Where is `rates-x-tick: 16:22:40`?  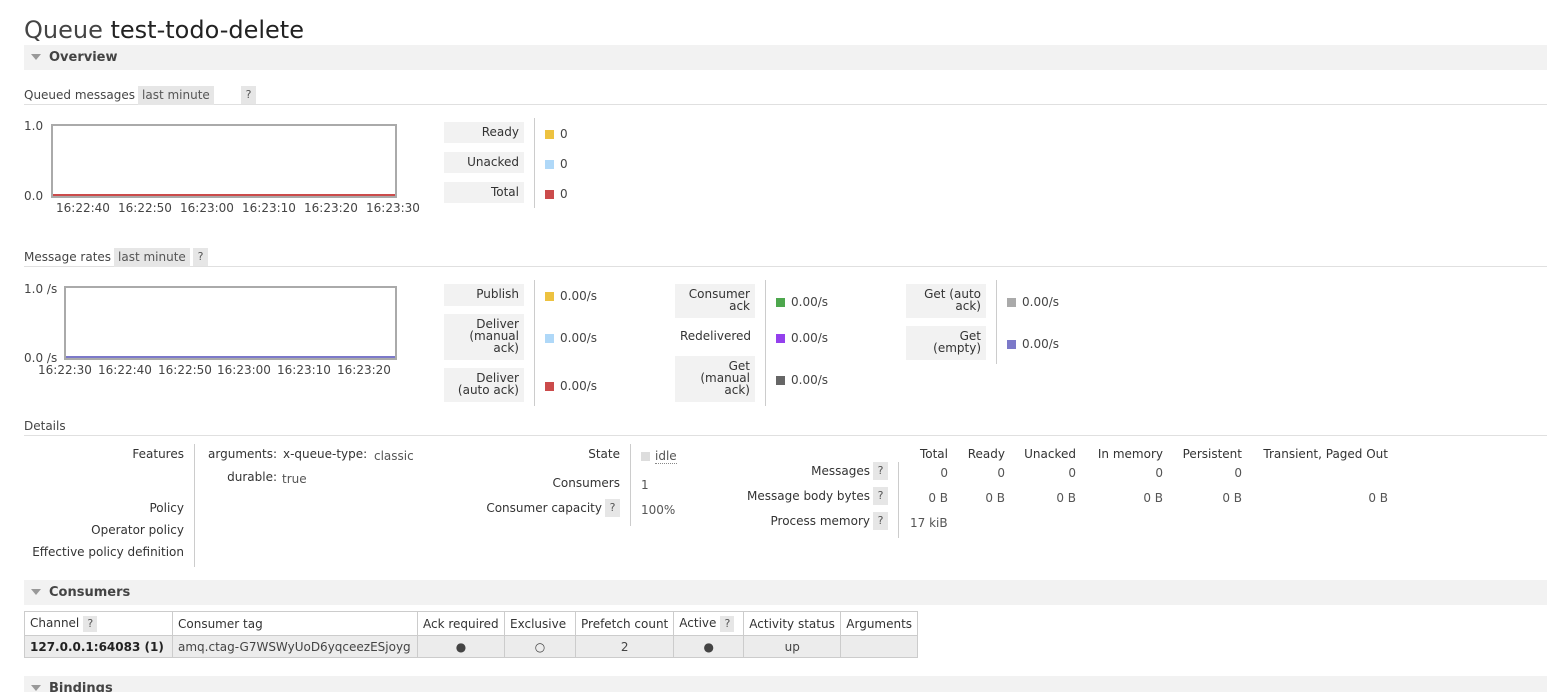
rates-x-tick: 16:22:40 is located at coordinates (125, 370).